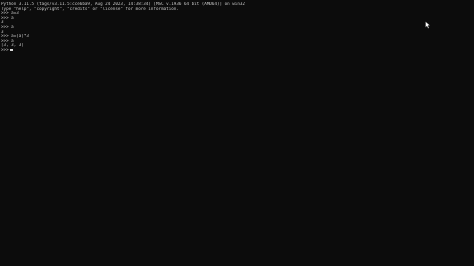 The width and height of the screenshot is (474, 266). What do you see at coordinates (11, 50) in the screenshot?
I see `text-cursor` at bounding box center [11, 50].